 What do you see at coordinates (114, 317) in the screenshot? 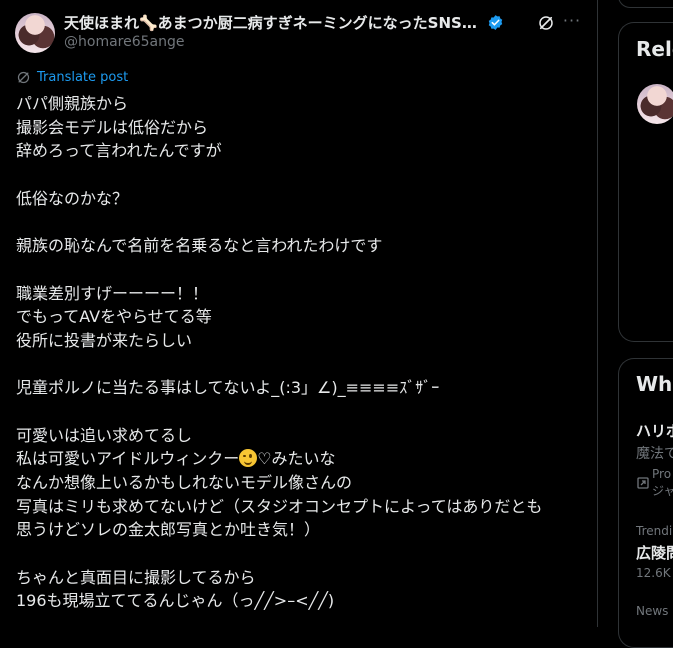
I see `post-line: でもってAVをやらせてる等` at bounding box center [114, 317].